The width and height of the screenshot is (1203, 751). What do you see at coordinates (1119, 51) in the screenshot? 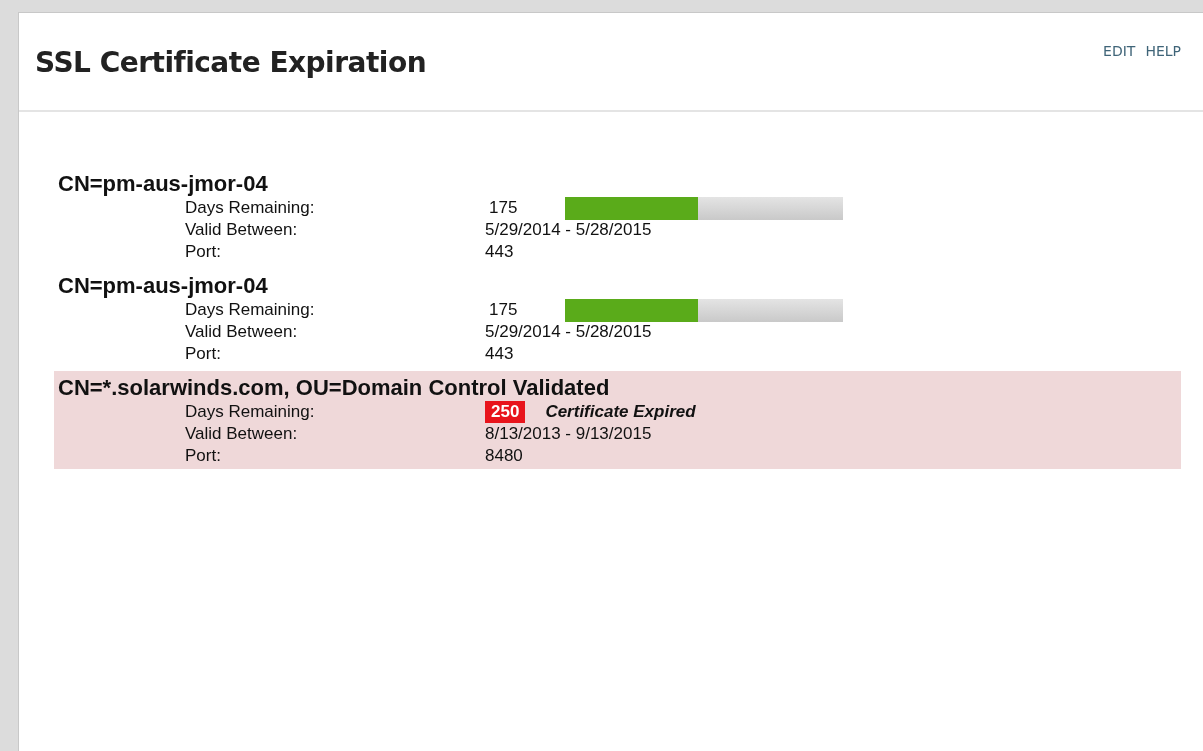
I see `header-link: EDIT` at bounding box center [1119, 51].